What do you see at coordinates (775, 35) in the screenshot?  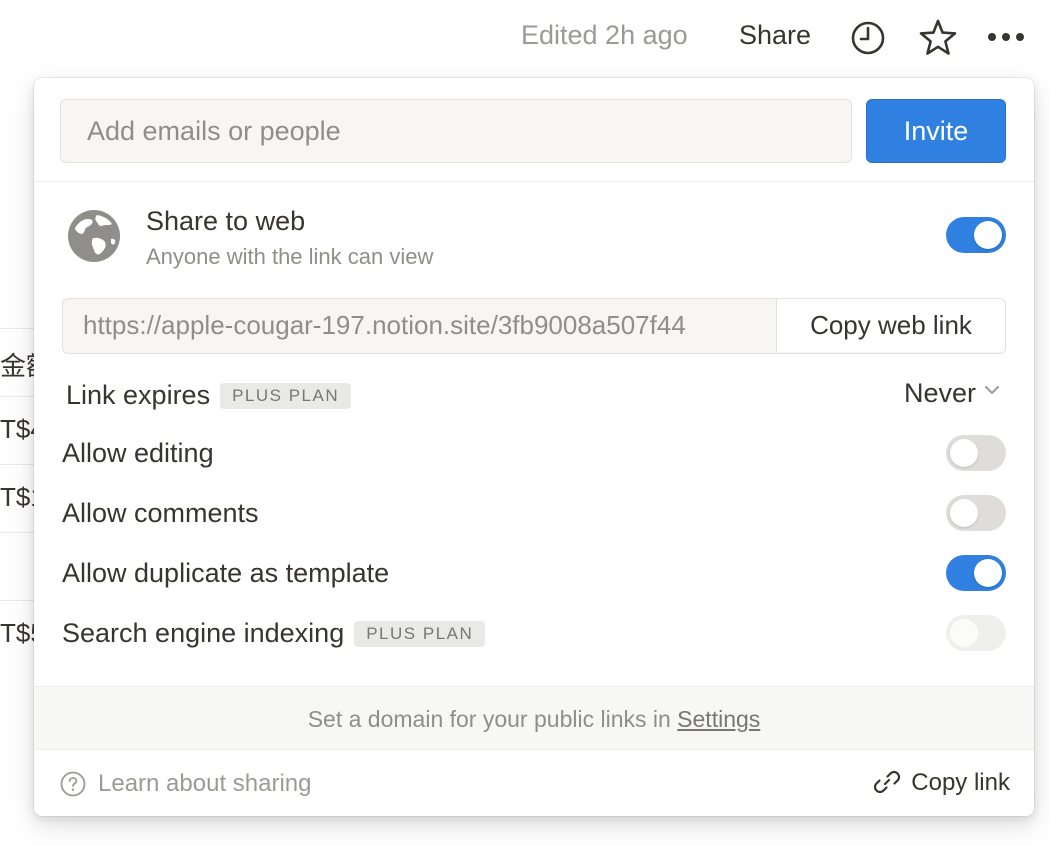 I see `share-button: Share` at bounding box center [775, 35].